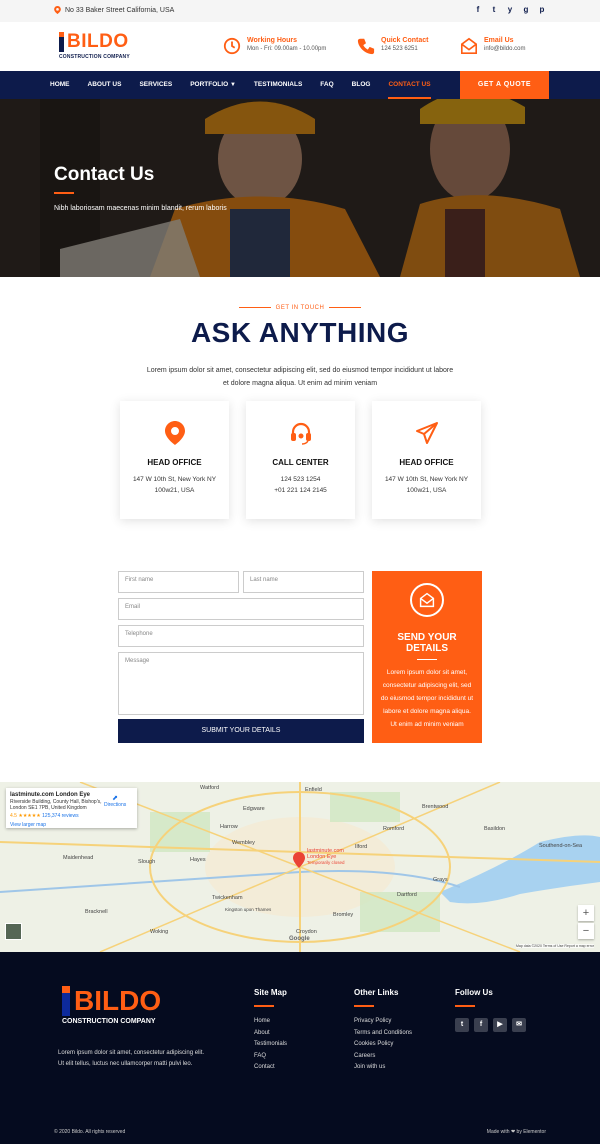 This screenshot has height=1144, width=600. What do you see at coordinates (270, 1033) in the screenshot?
I see `footer-link: About` at bounding box center [270, 1033].